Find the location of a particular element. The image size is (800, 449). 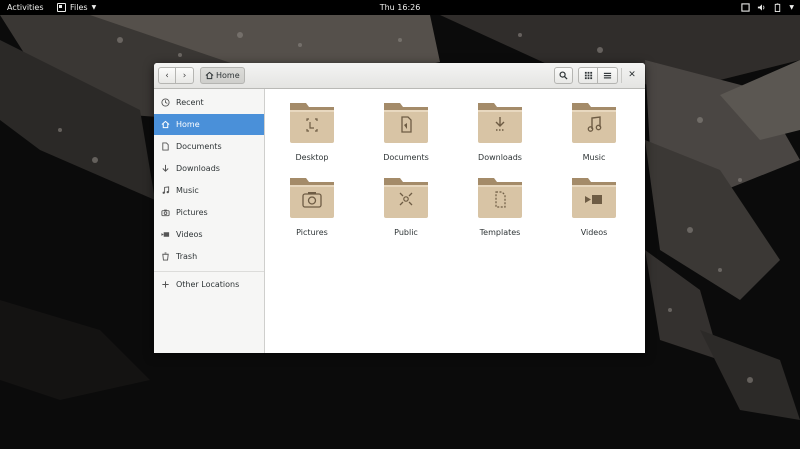

sidebar-item-pictures: Pictures is located at coordinates (209, 212).